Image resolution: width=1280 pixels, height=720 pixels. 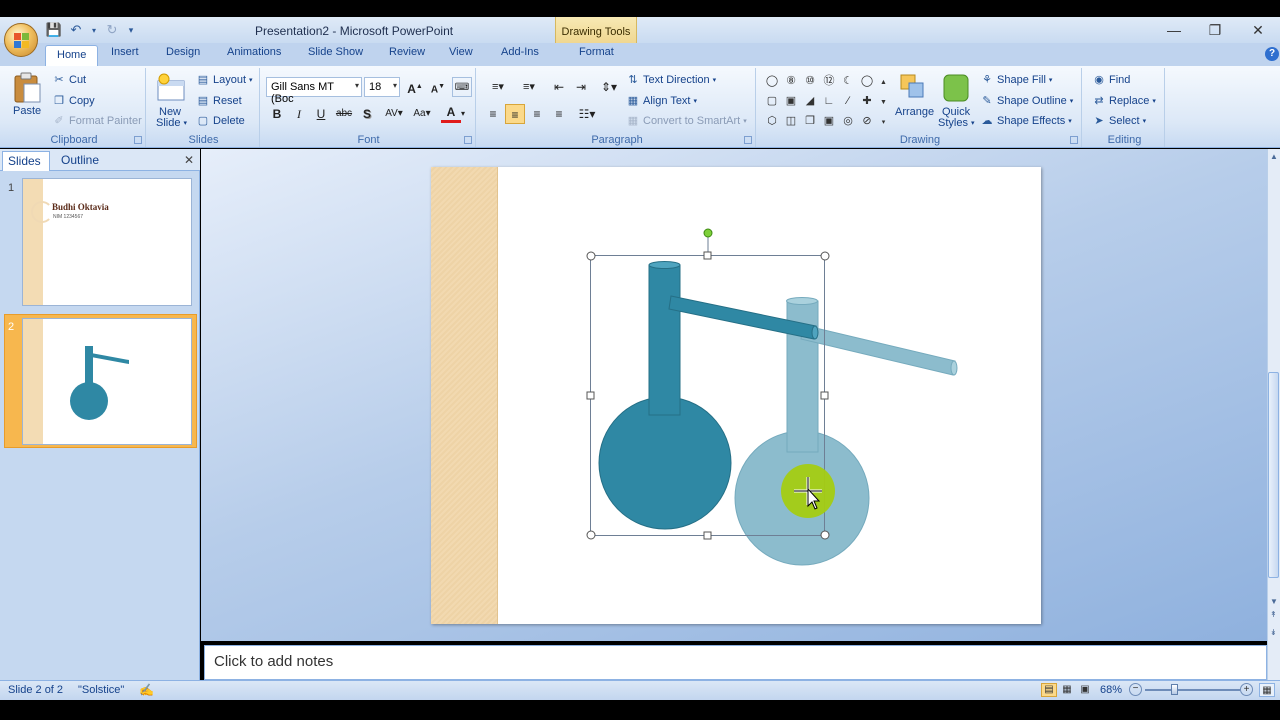 What do you see at coordinates (189, 160) in the screenshot?
I see `close-pane-icon: ✕` at bounding box center [189, 160].